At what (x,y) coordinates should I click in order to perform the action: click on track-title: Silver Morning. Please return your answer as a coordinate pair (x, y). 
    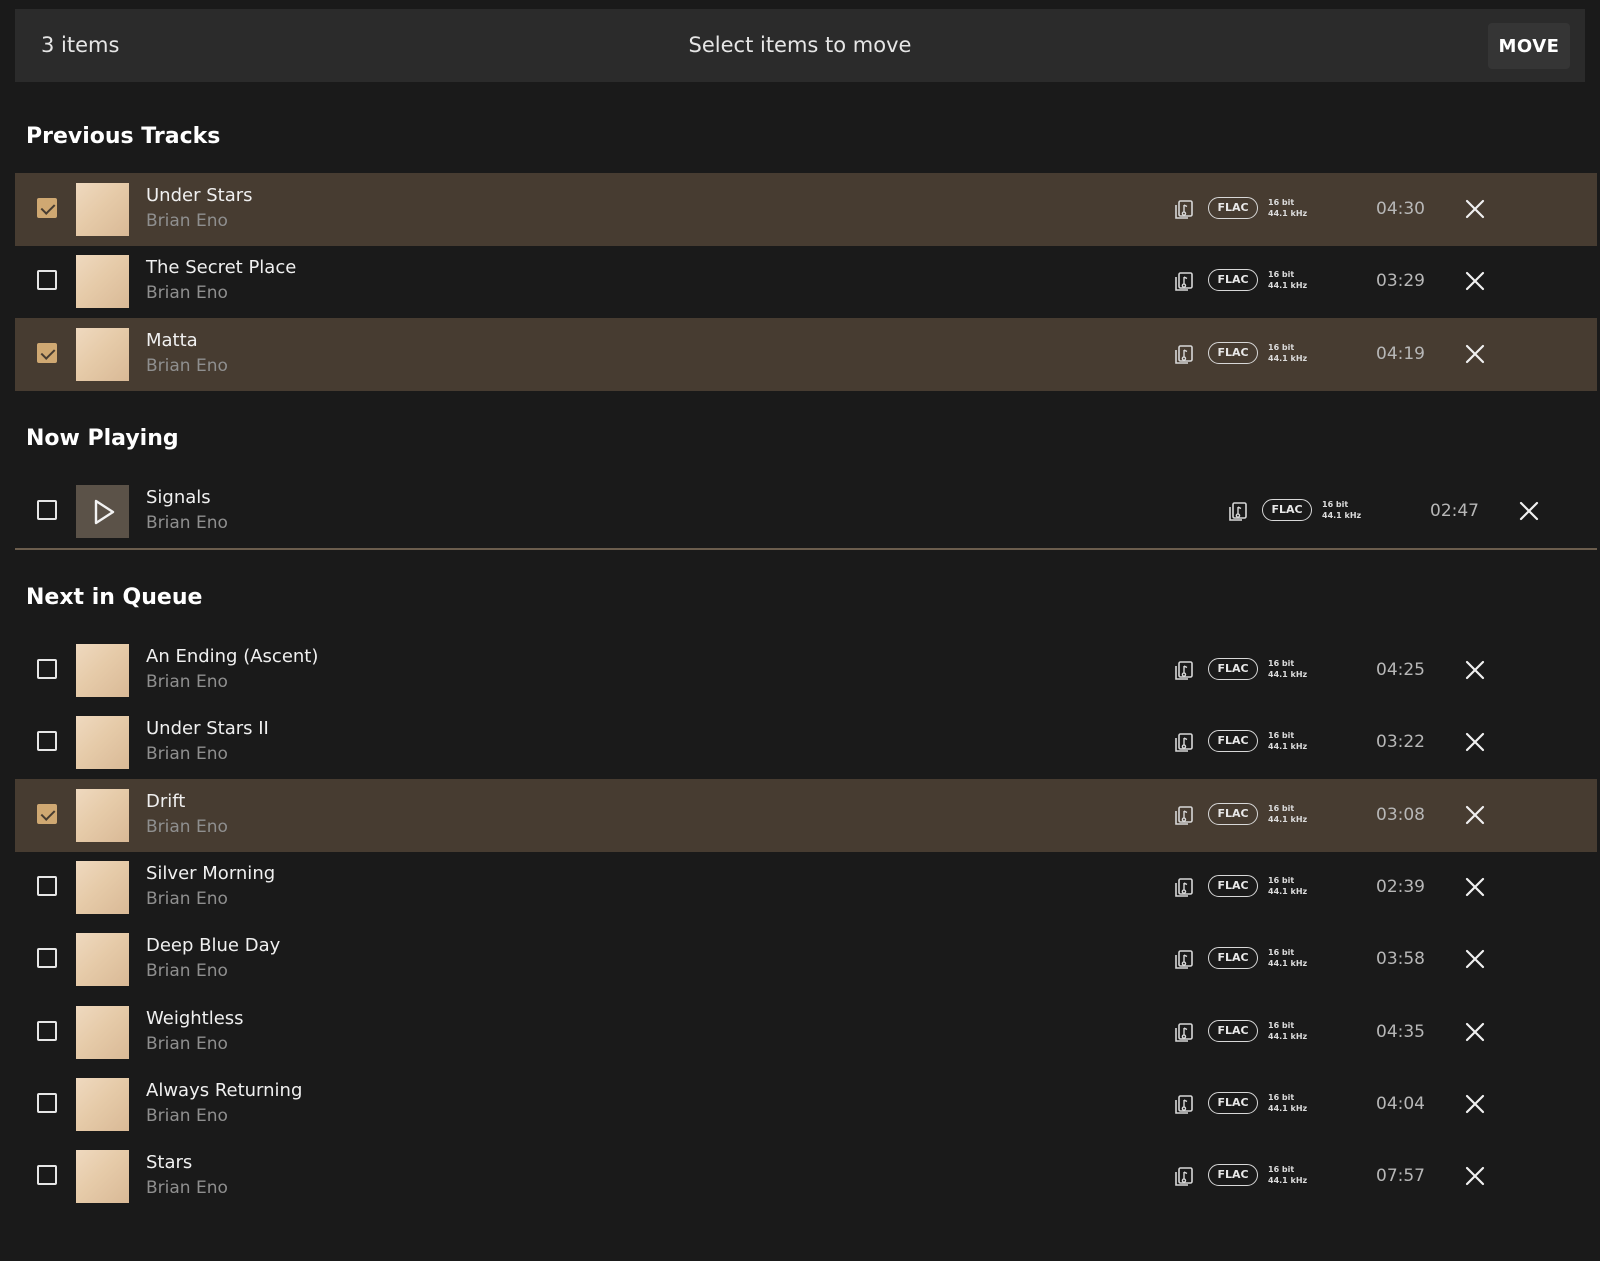
    Looking at the image, I should click on (211, 873).